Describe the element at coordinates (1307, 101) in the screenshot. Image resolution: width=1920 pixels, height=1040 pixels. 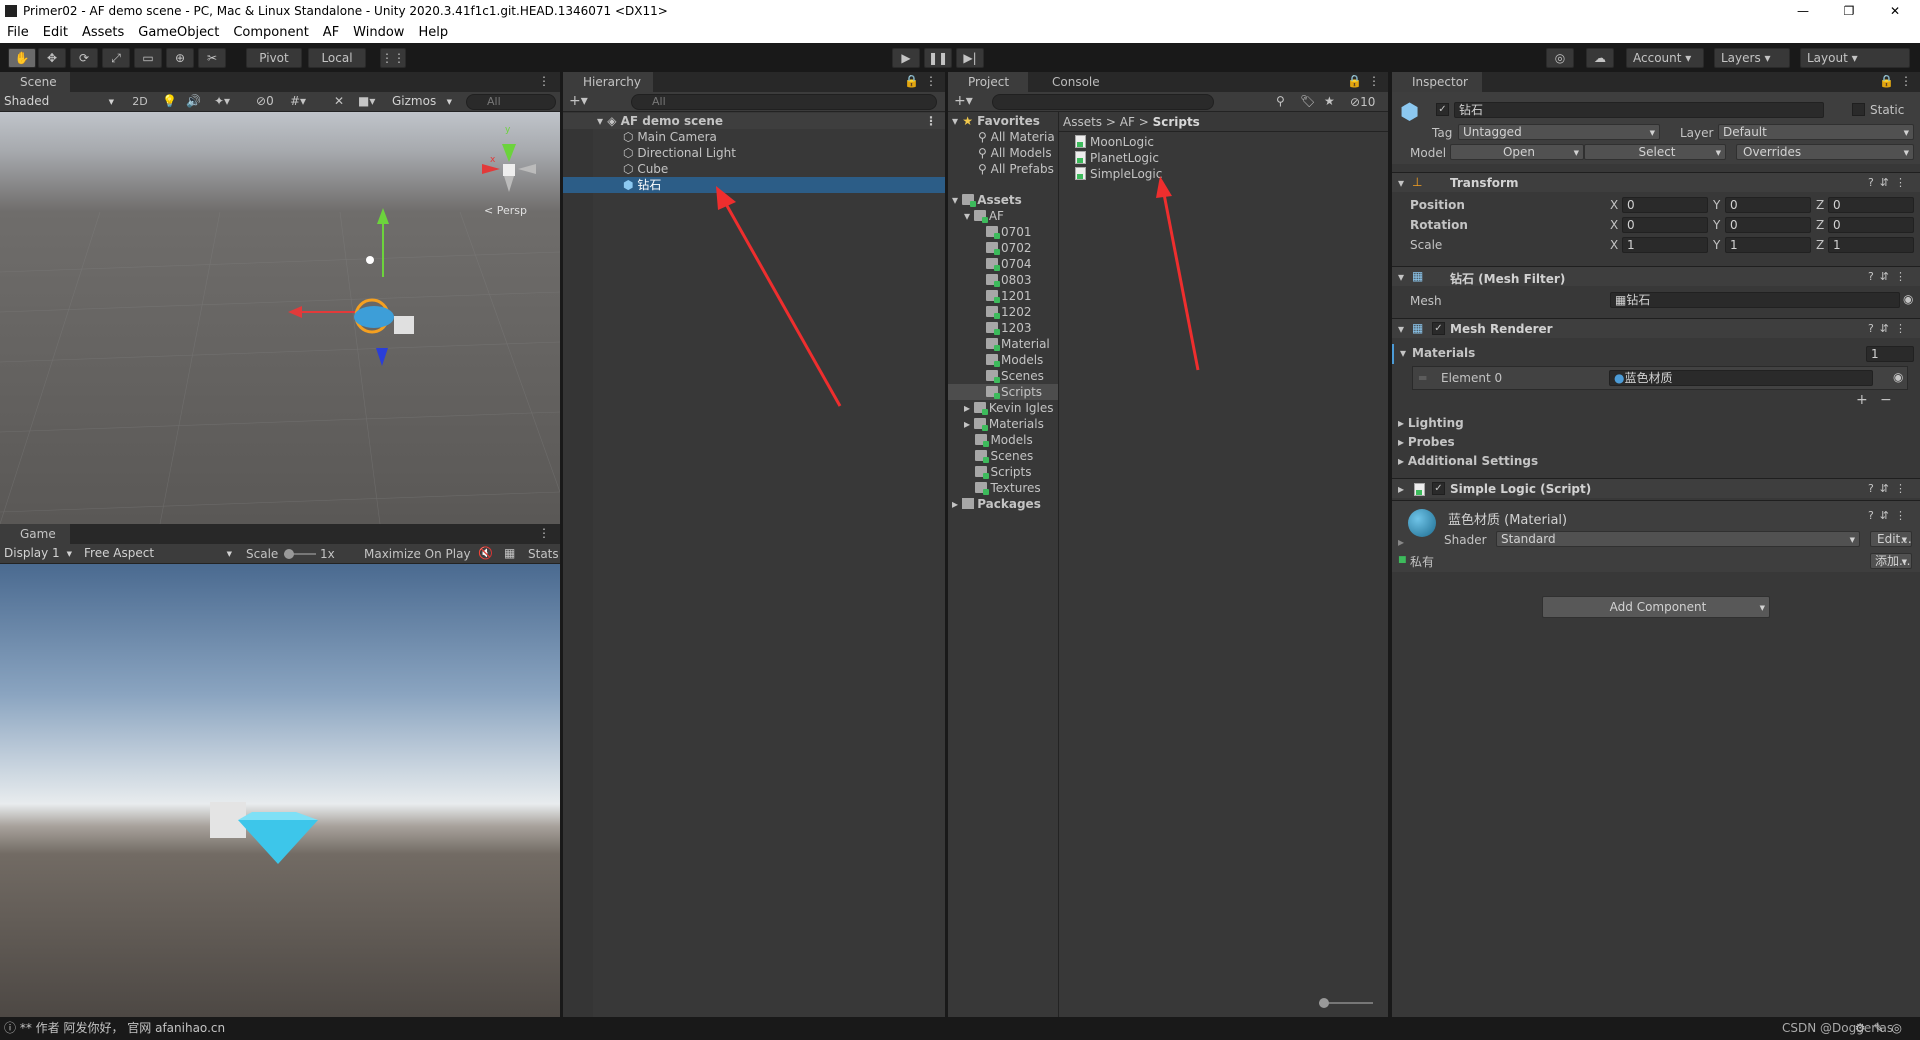
I see `search-by-label-icon: 🏷` at that location.